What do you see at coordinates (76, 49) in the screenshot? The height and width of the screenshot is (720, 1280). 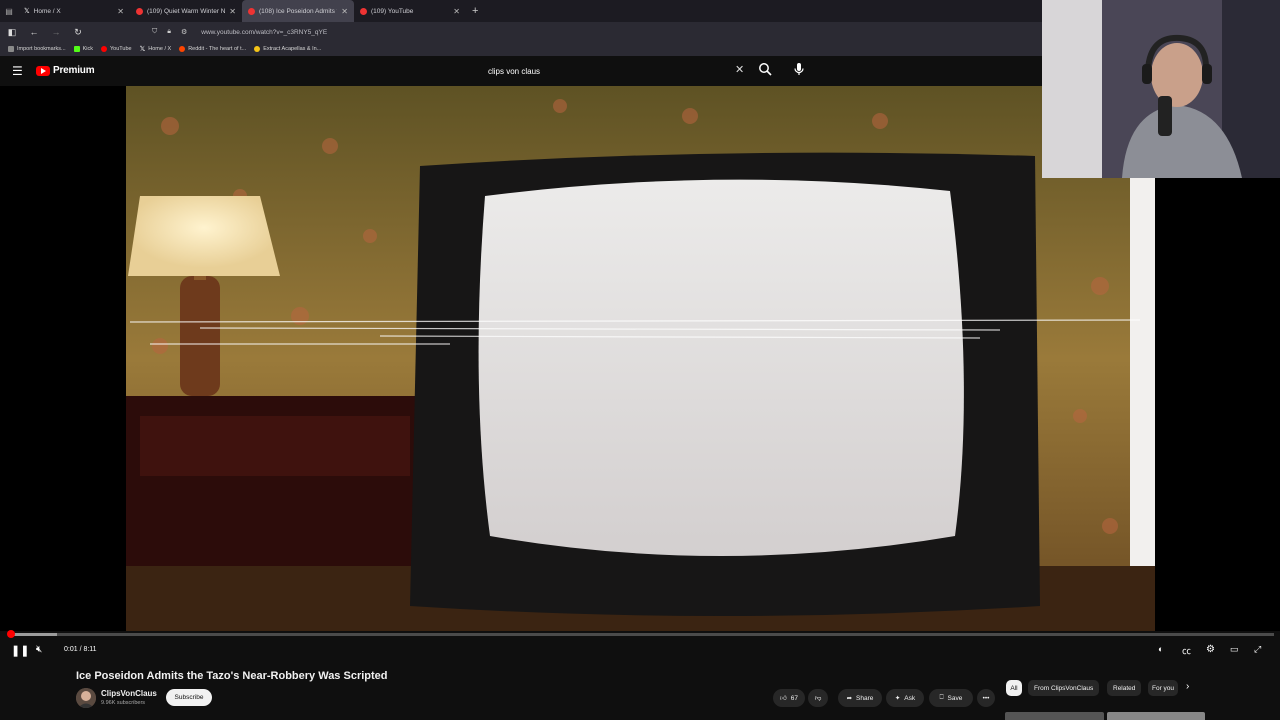 I see `kick-icon` at bounding box center [76, 49].